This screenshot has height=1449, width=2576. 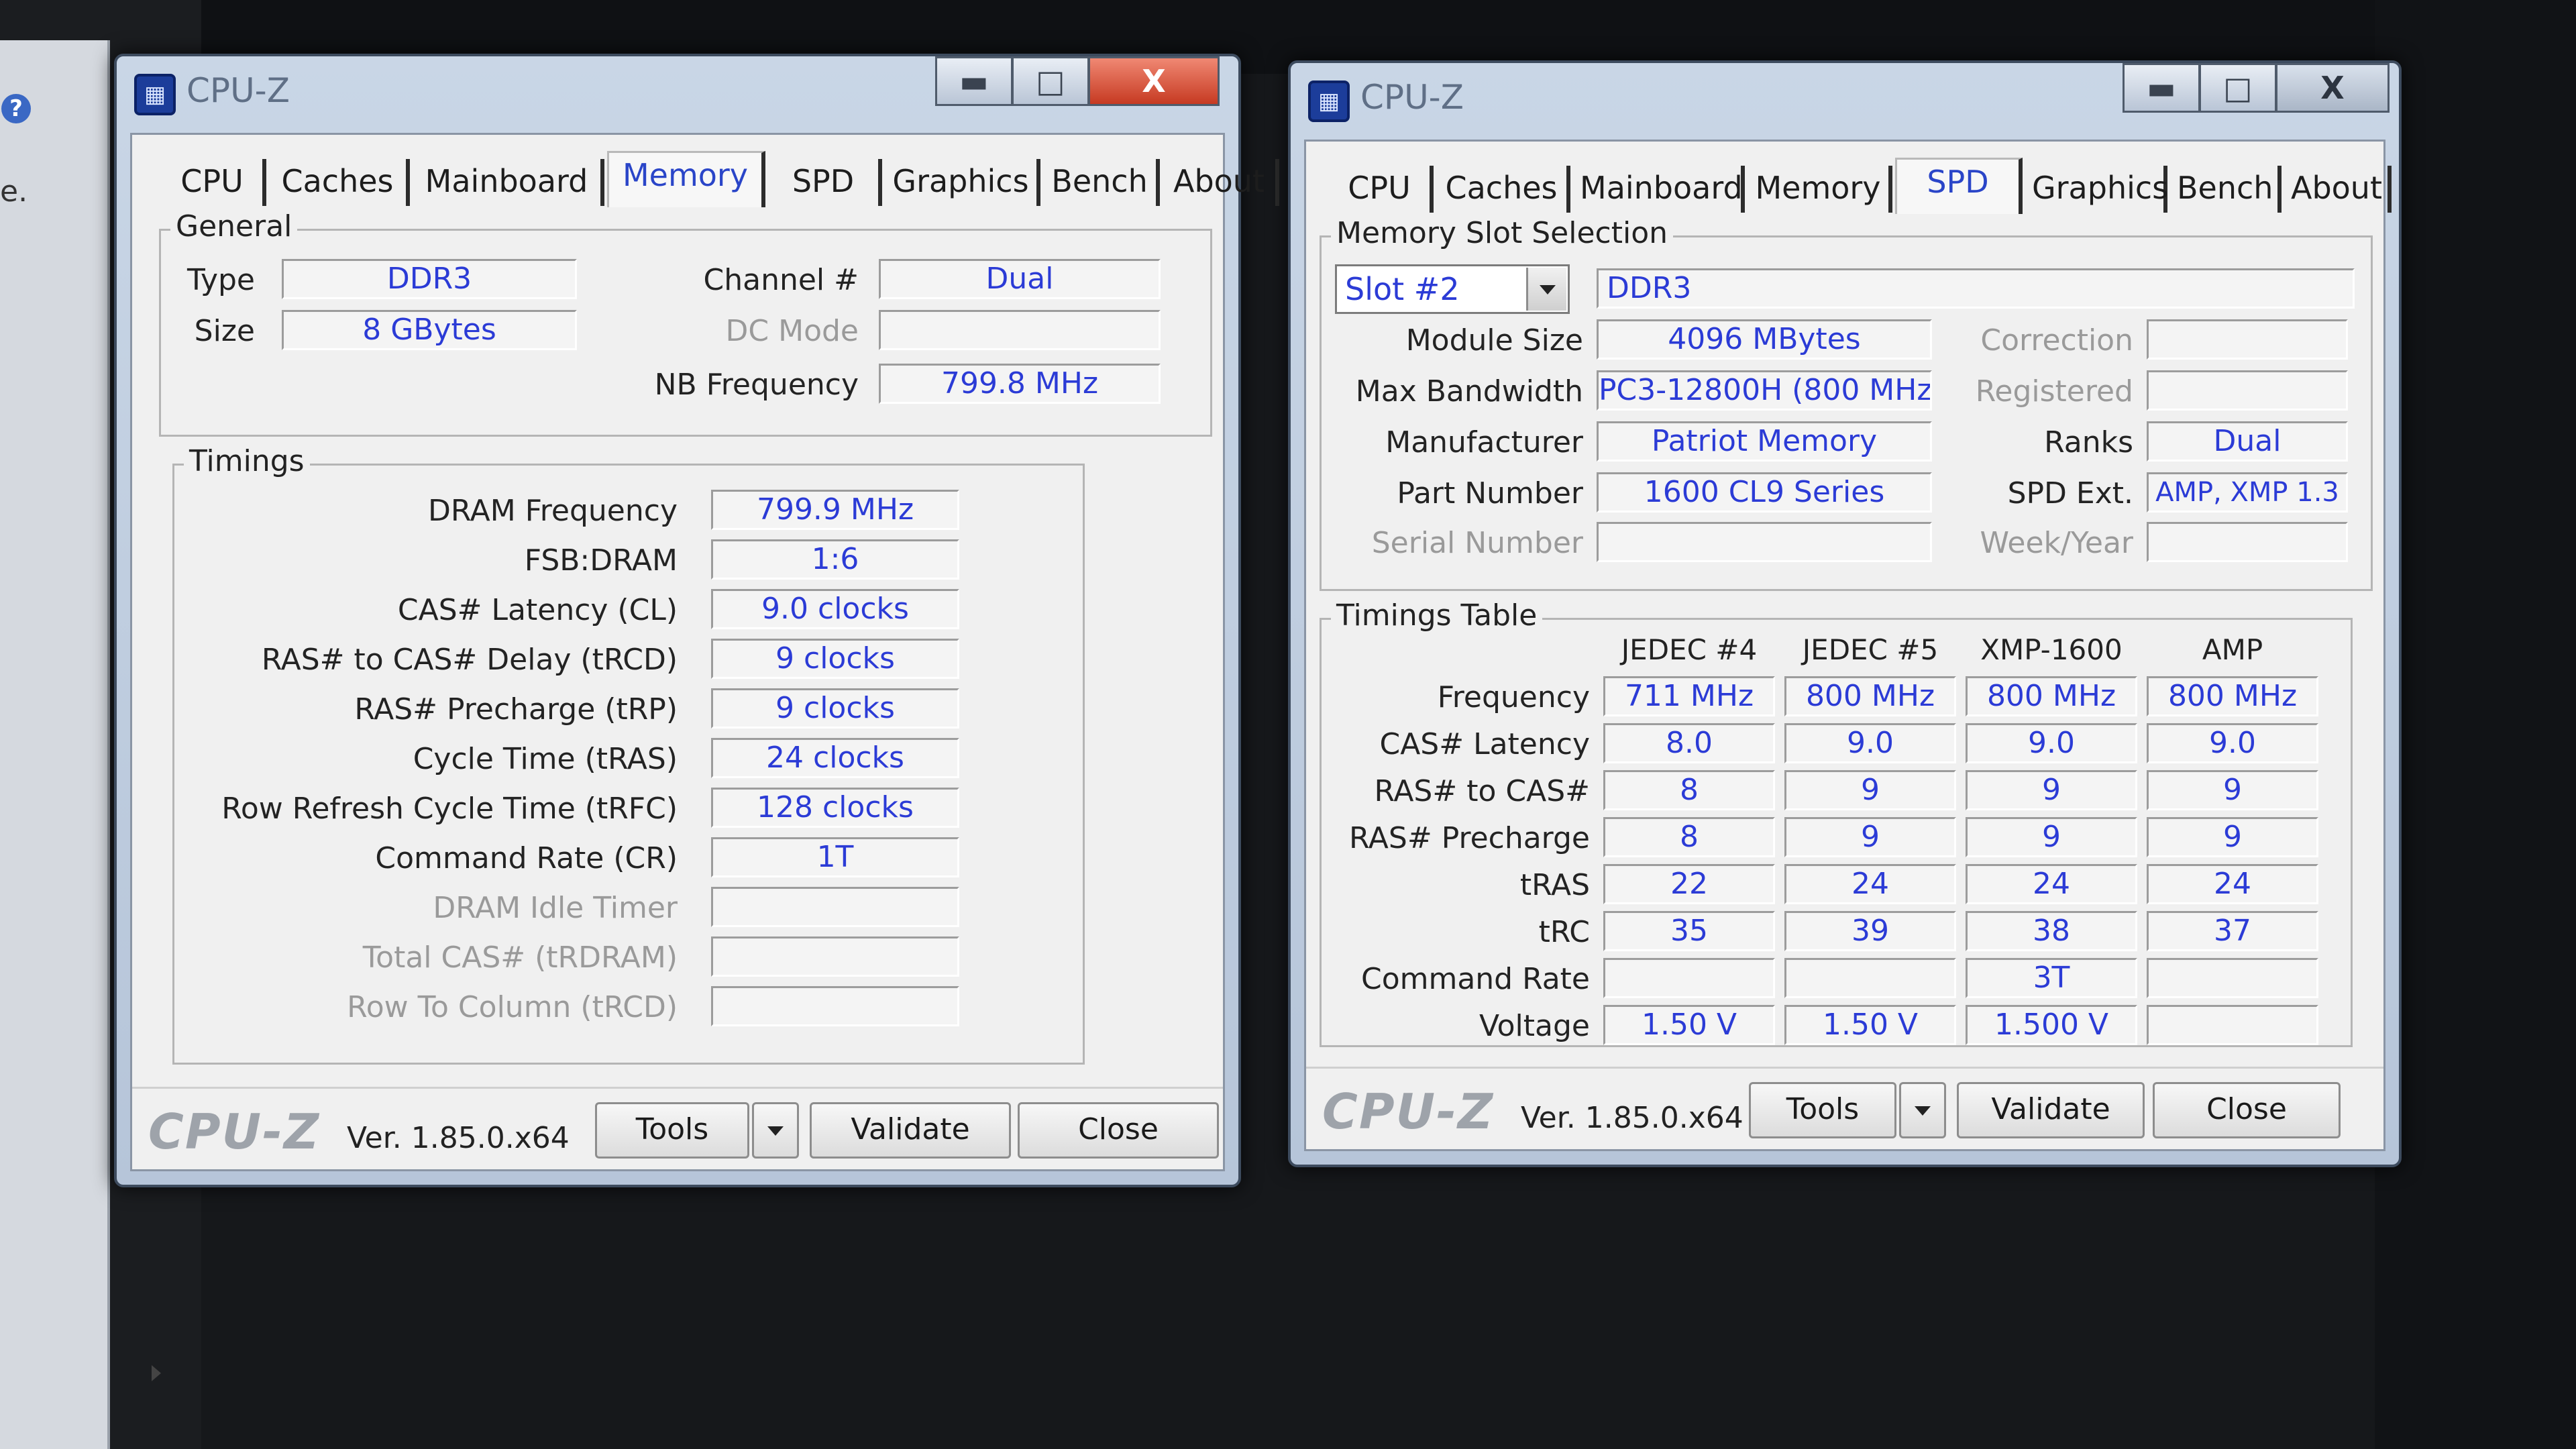 What do you see at coordinates (1477, 543) in the screenshot?
I see `serial-number-label: Serial Number` at bounding box center [1477, 543].